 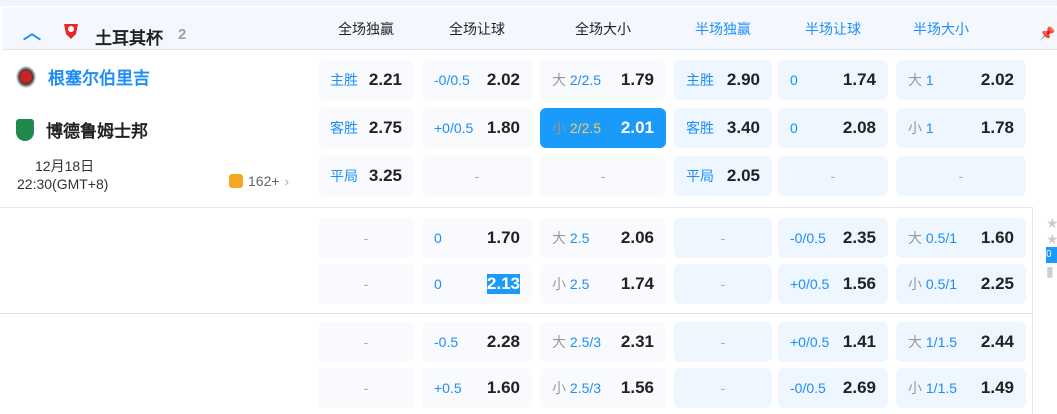 What do you see at coordinates (448, 388) in the screenshot?
I see `odds-label: +0.5` at bounding box center [448, 388].